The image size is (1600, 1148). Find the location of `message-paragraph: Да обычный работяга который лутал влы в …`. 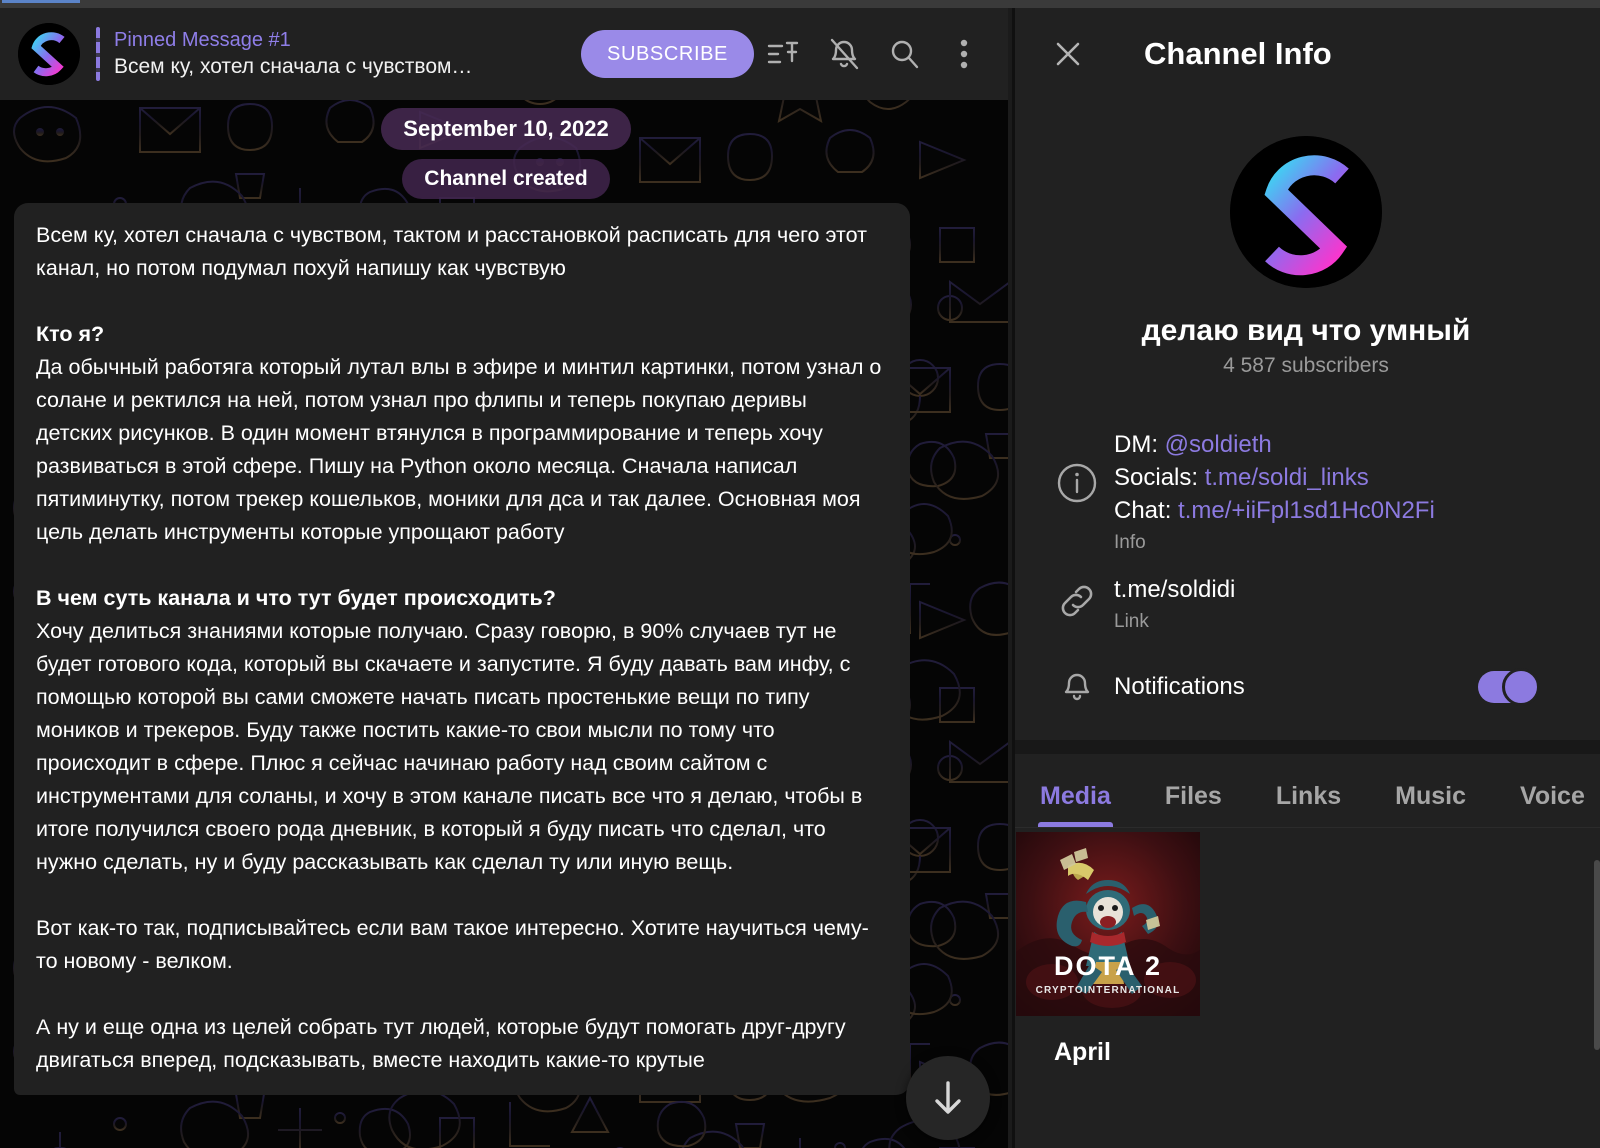

message-paragraph: Да обычный работяга который лутал влы в … is located at coordinates (459, 449).